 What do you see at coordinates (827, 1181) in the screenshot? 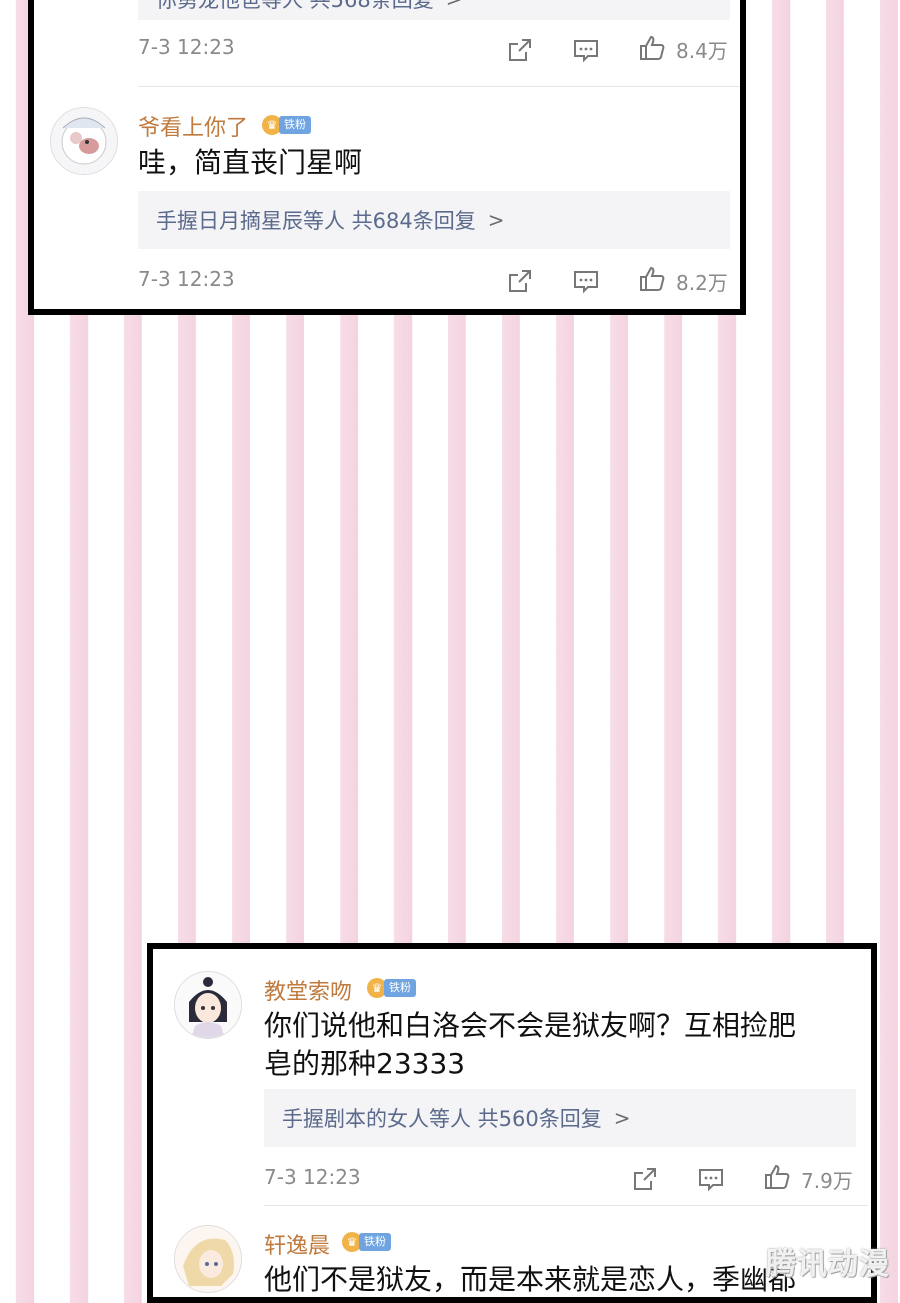
I see `like-count: 7.9万` at bounding box center [827, 1181].